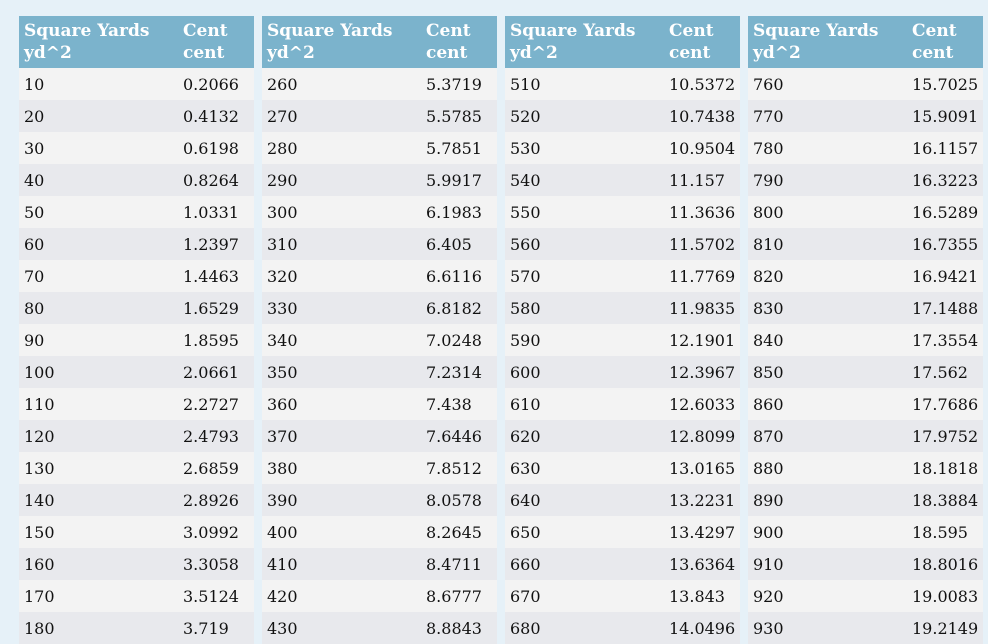  Describe the element at coordinates (702, 148) in the screenshot. I see `cent-cell: 10.9504` at that location.